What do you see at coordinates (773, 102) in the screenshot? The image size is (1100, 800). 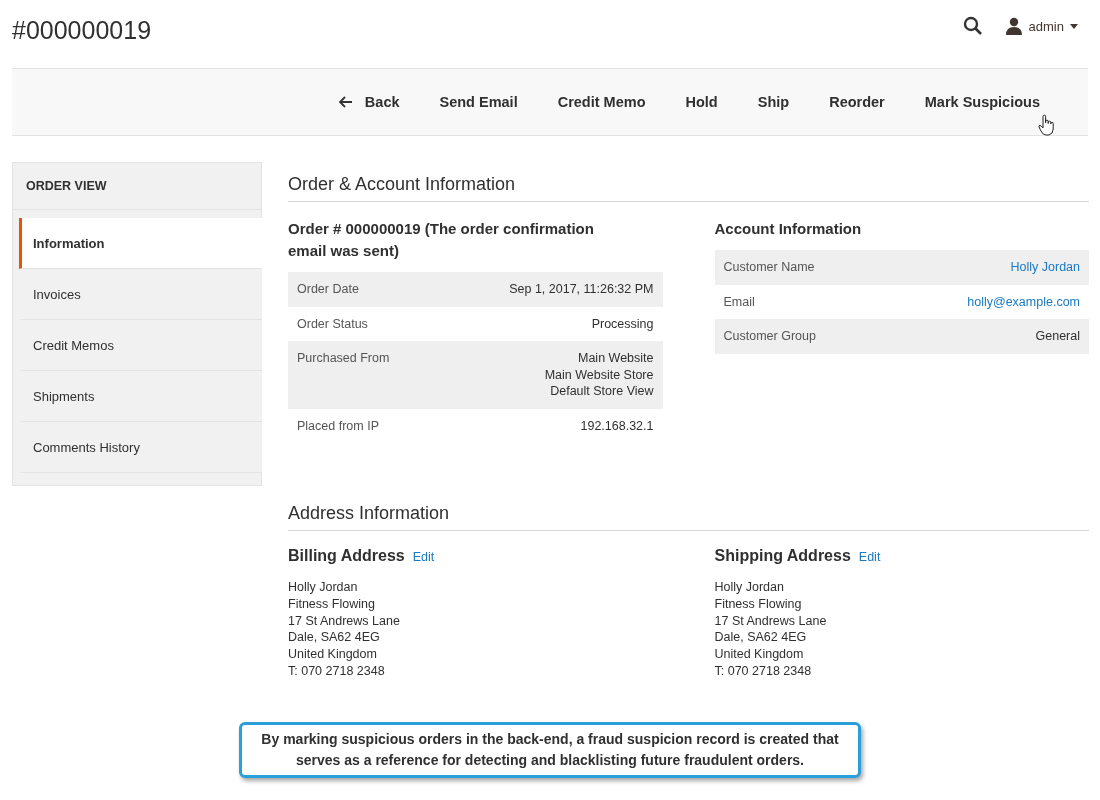 I see `toolbar-button: Ship` at bounding box center [773, 102].